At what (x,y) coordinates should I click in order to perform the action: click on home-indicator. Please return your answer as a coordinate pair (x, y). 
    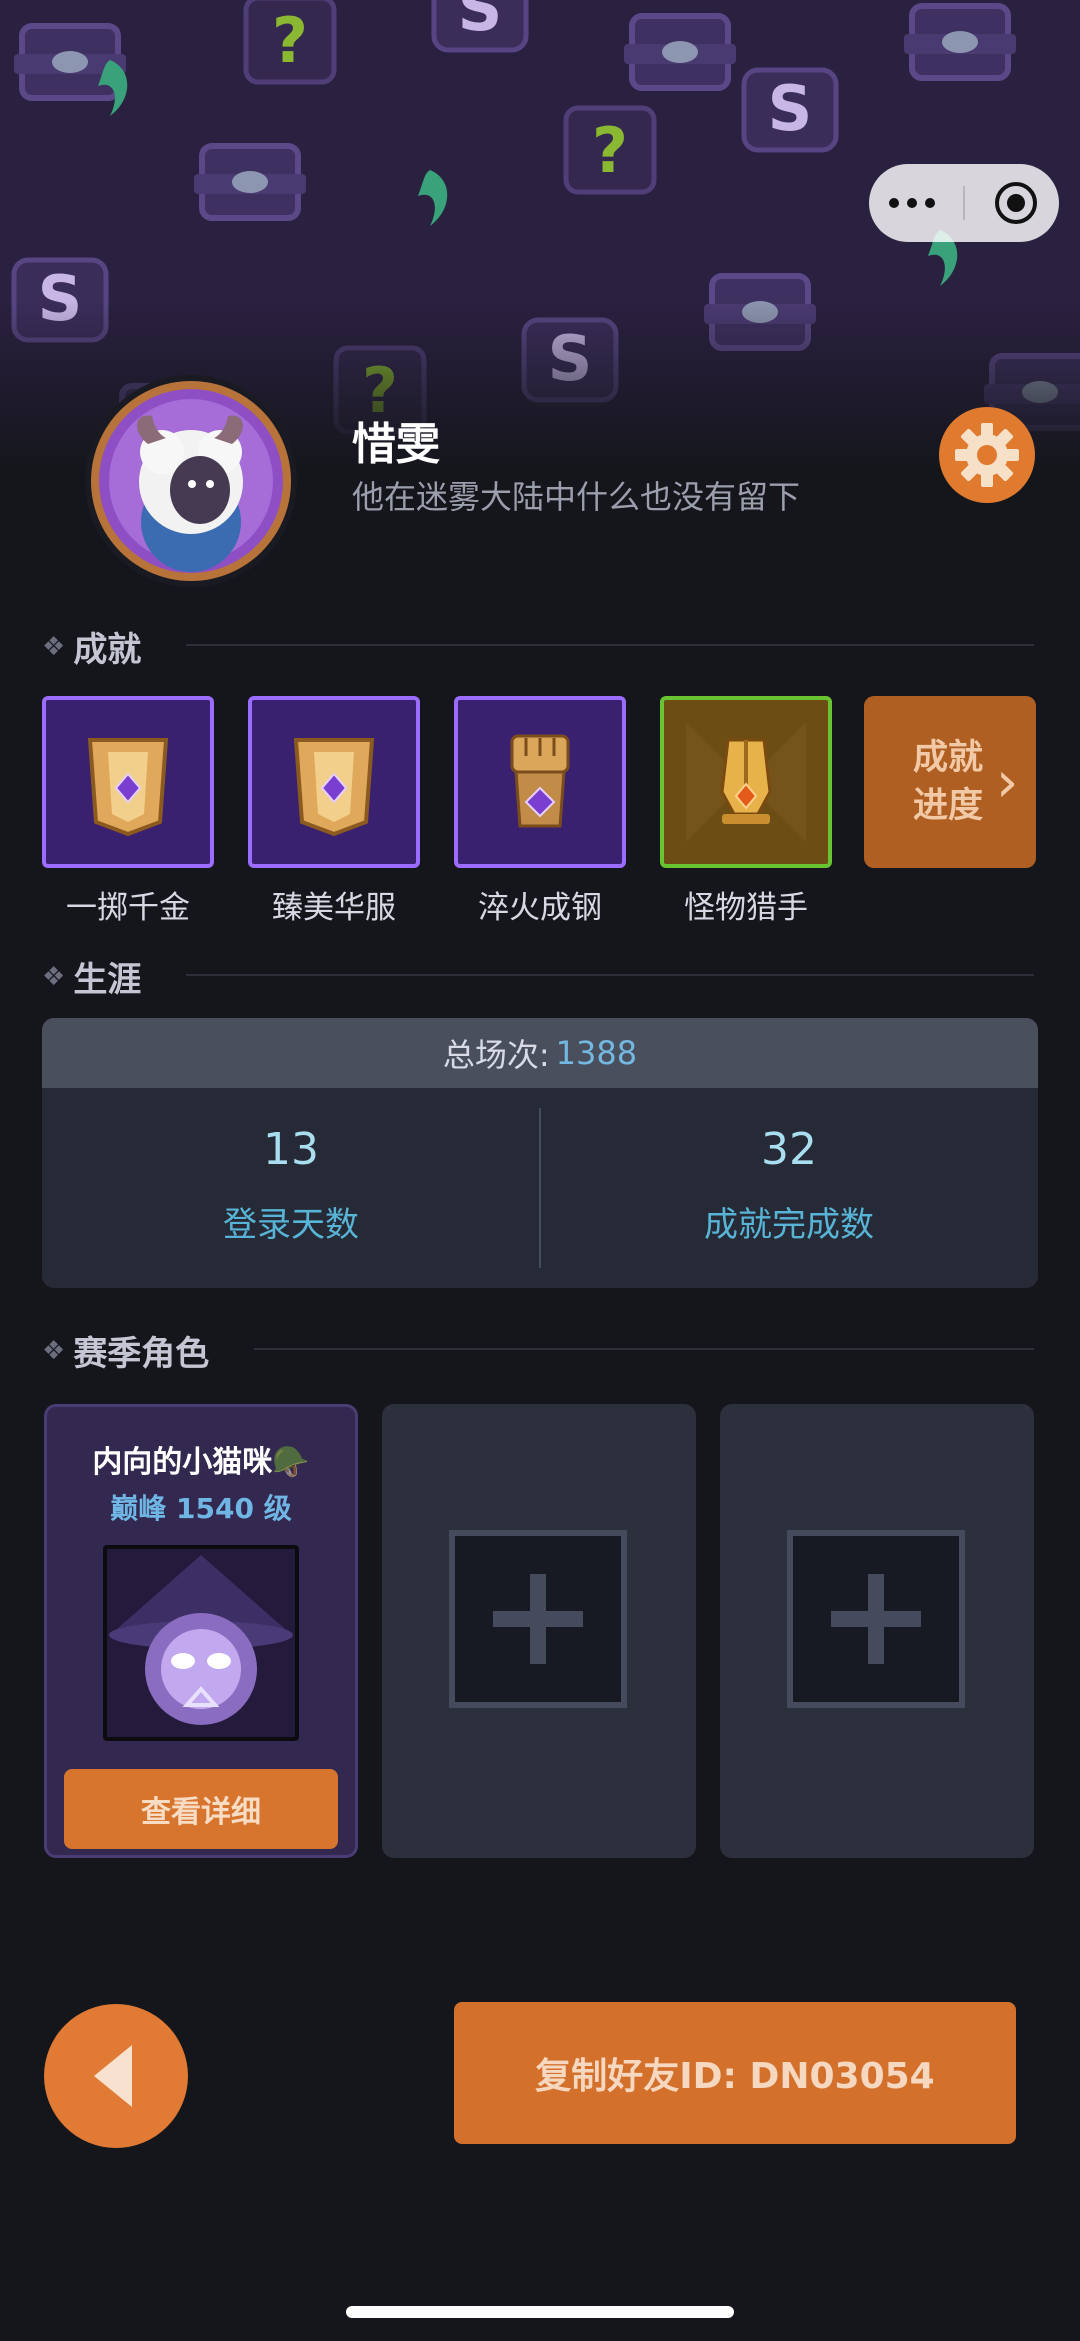
    Looking at the image, I should click on (540, 2312).